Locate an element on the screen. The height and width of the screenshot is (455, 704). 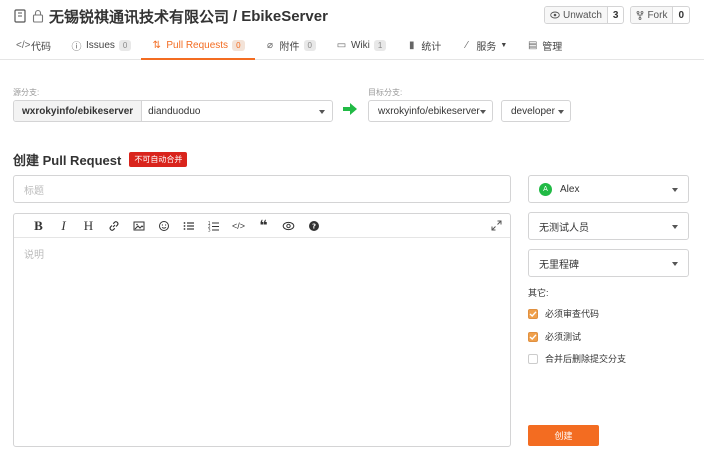
repo-name-link: EbikeServer is located at coordinates (284, 16).